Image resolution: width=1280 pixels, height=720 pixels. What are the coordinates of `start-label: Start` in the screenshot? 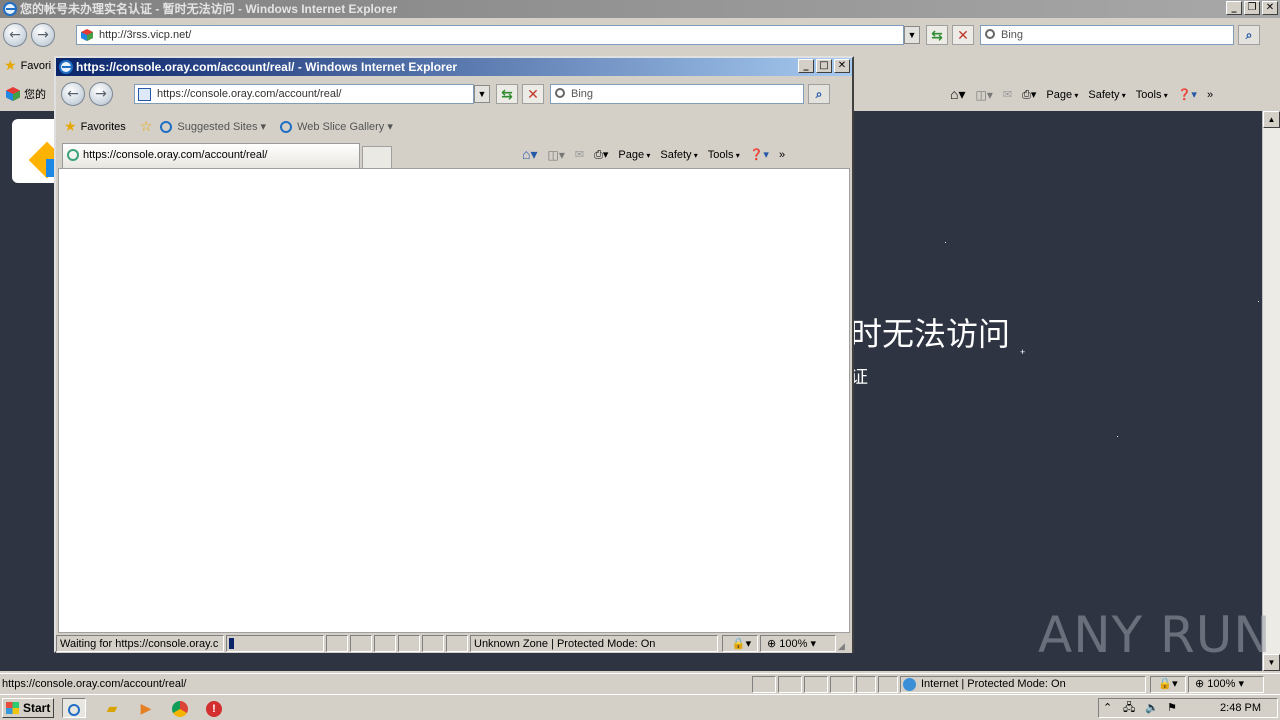 It's located at (37, 708).